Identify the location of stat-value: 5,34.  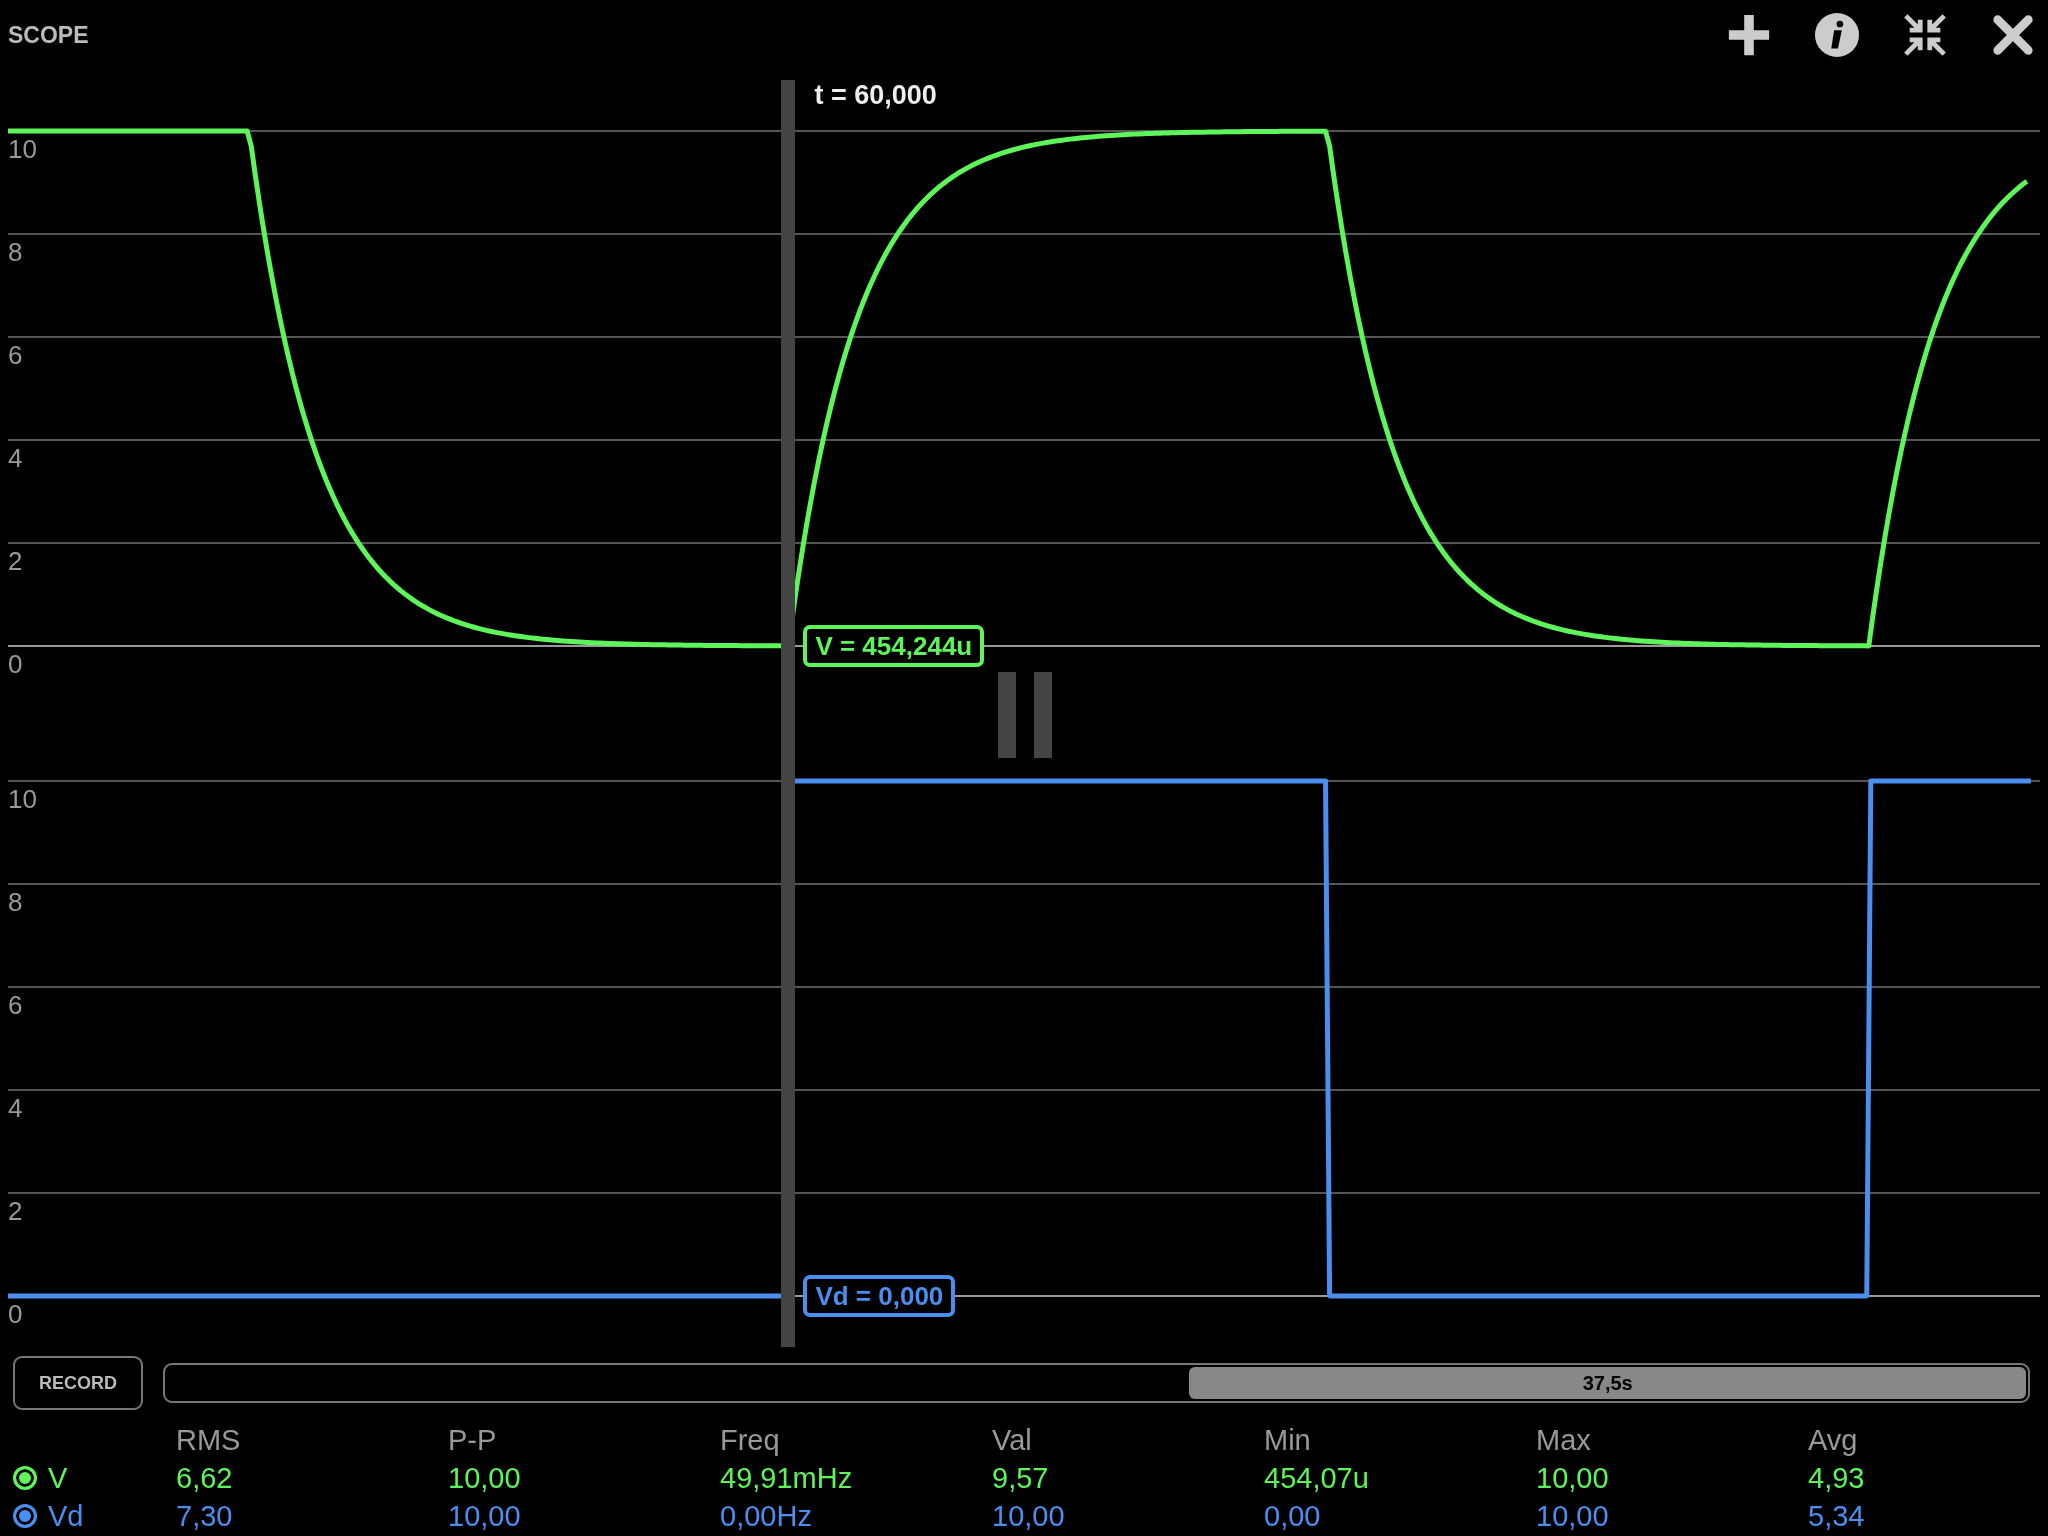
(1837, 1516).